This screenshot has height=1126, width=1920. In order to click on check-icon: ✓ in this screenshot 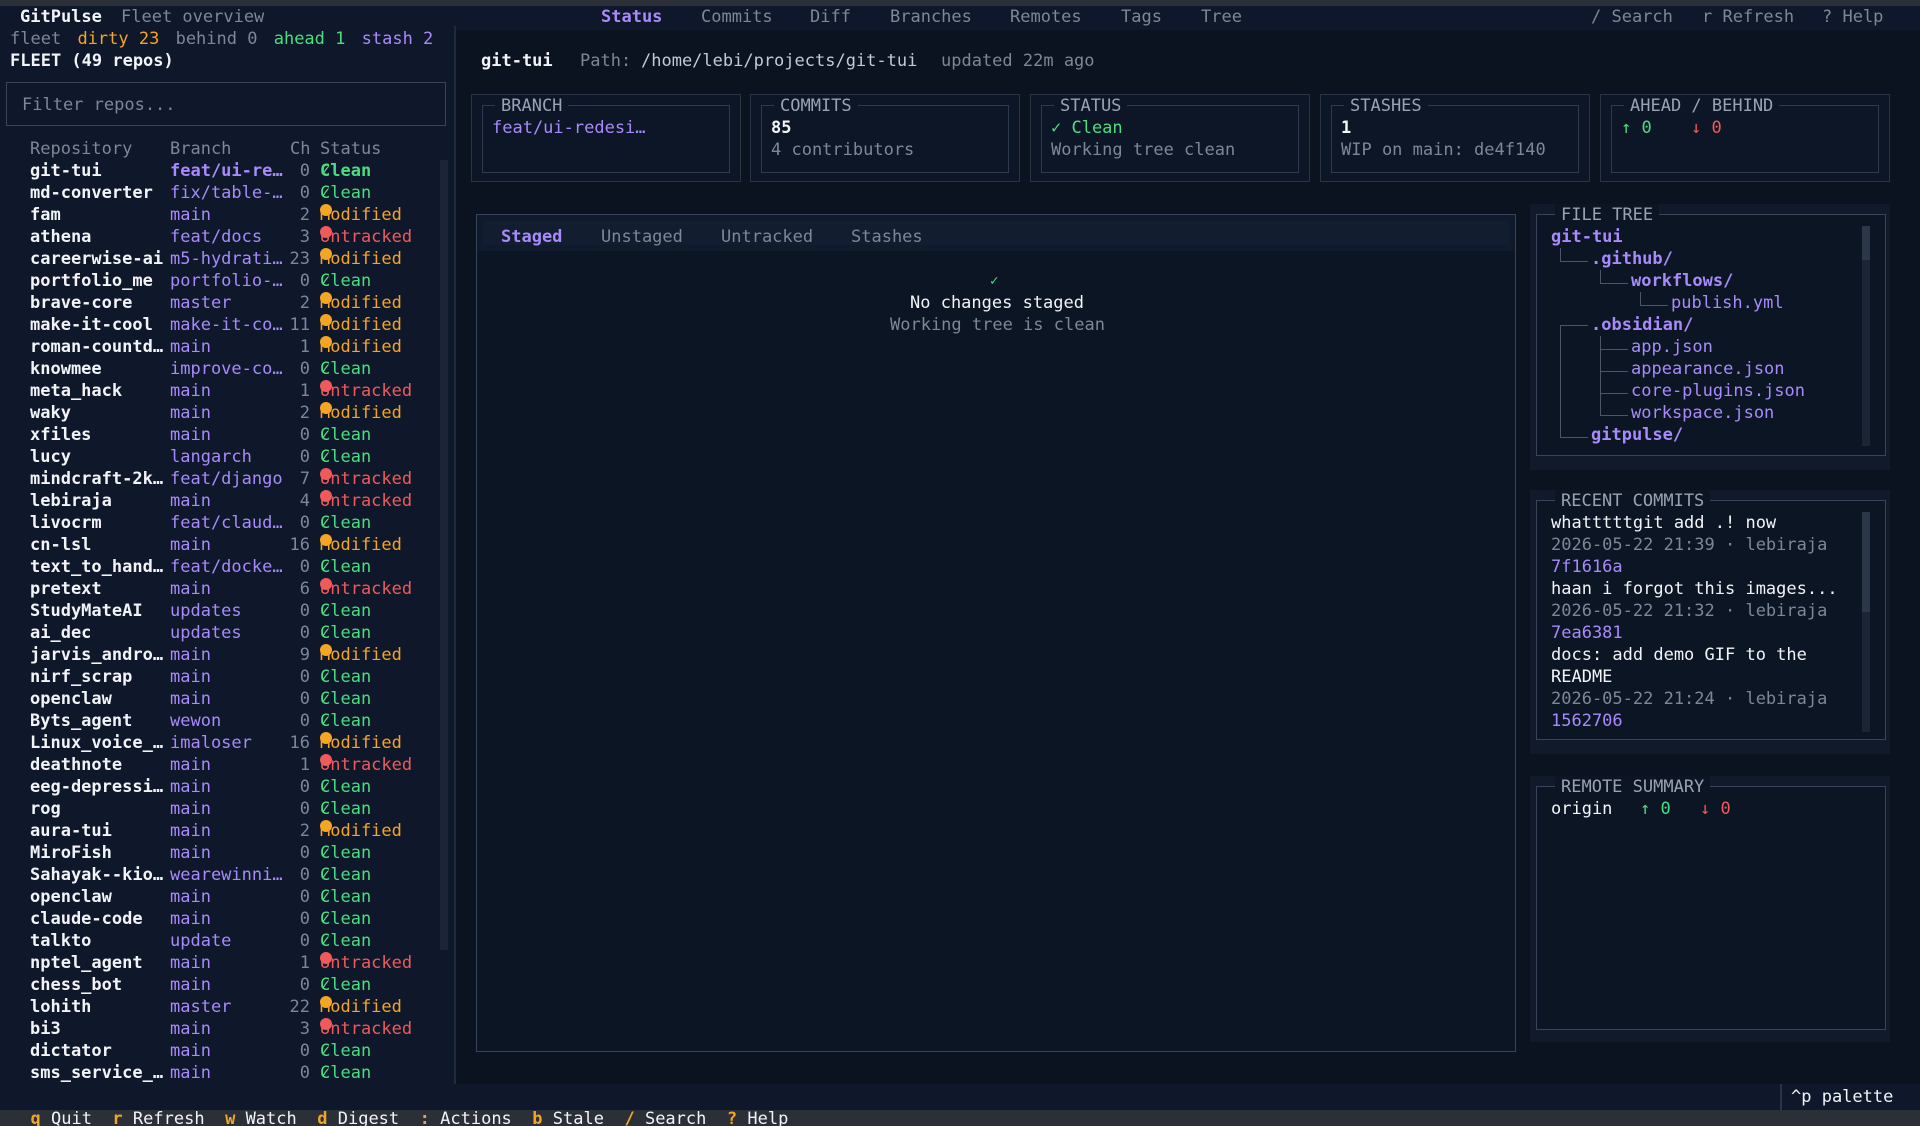, I will do `click(330, 611)`.